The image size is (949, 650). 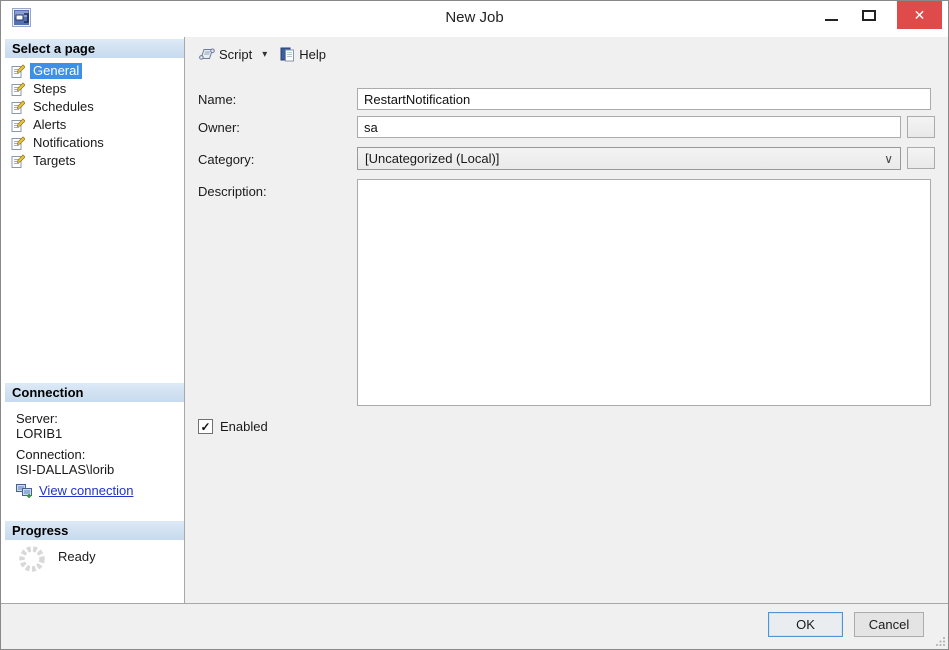 I want to click on maximize-icon, so click(x=869, y=15).